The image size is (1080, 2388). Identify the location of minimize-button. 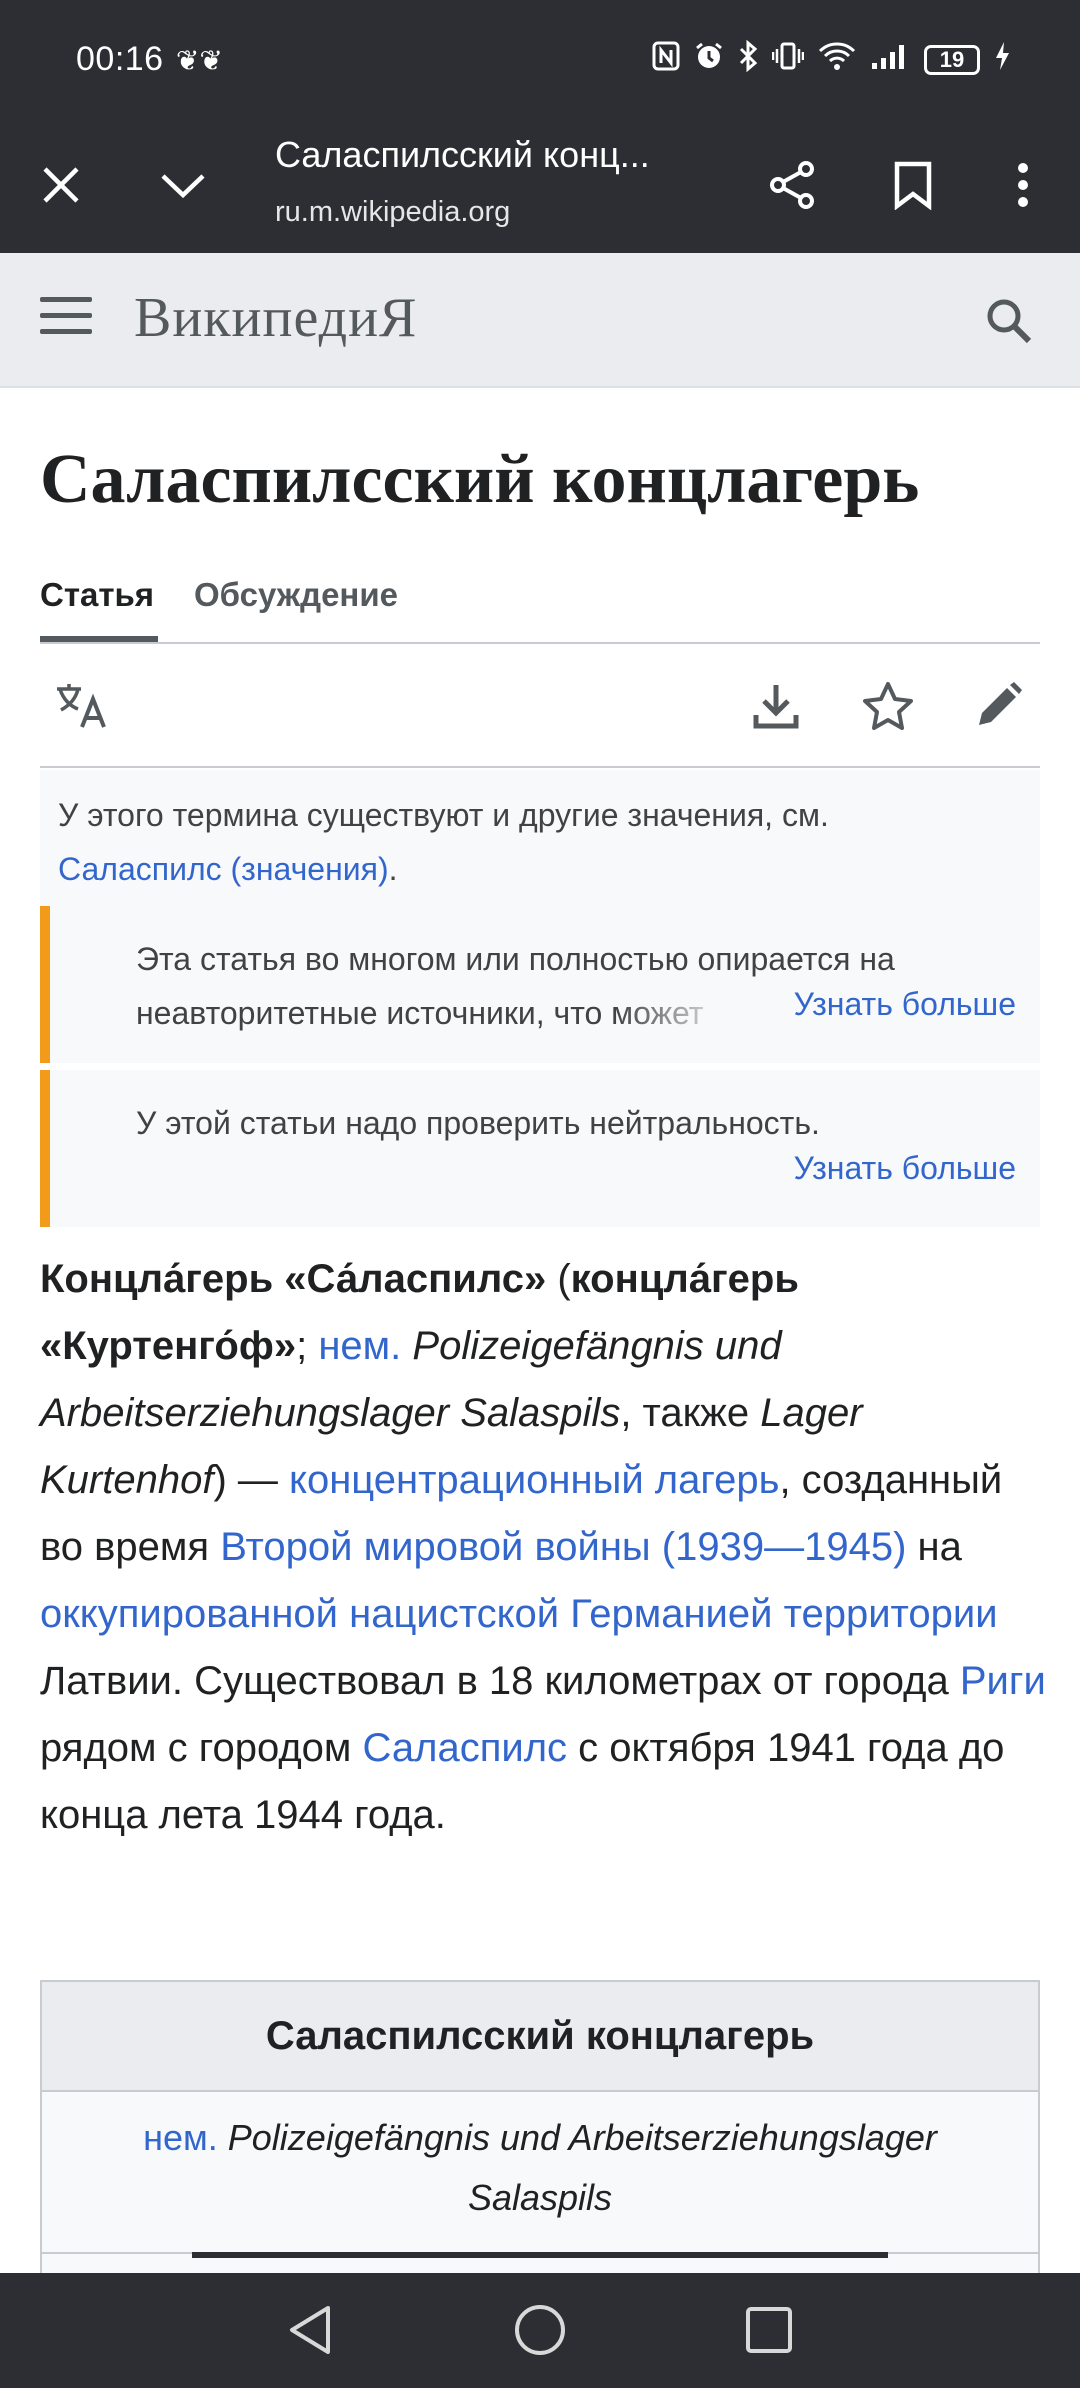
(183, 185).